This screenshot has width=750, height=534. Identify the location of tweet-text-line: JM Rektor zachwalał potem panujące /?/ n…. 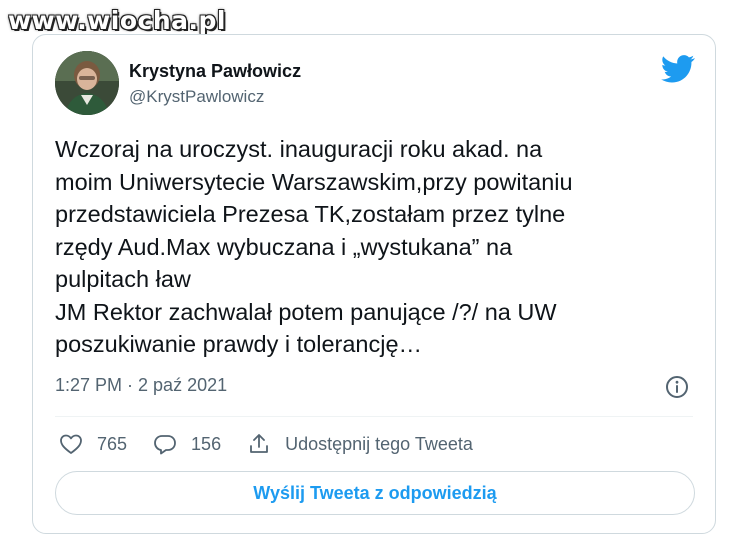
(306, 311).